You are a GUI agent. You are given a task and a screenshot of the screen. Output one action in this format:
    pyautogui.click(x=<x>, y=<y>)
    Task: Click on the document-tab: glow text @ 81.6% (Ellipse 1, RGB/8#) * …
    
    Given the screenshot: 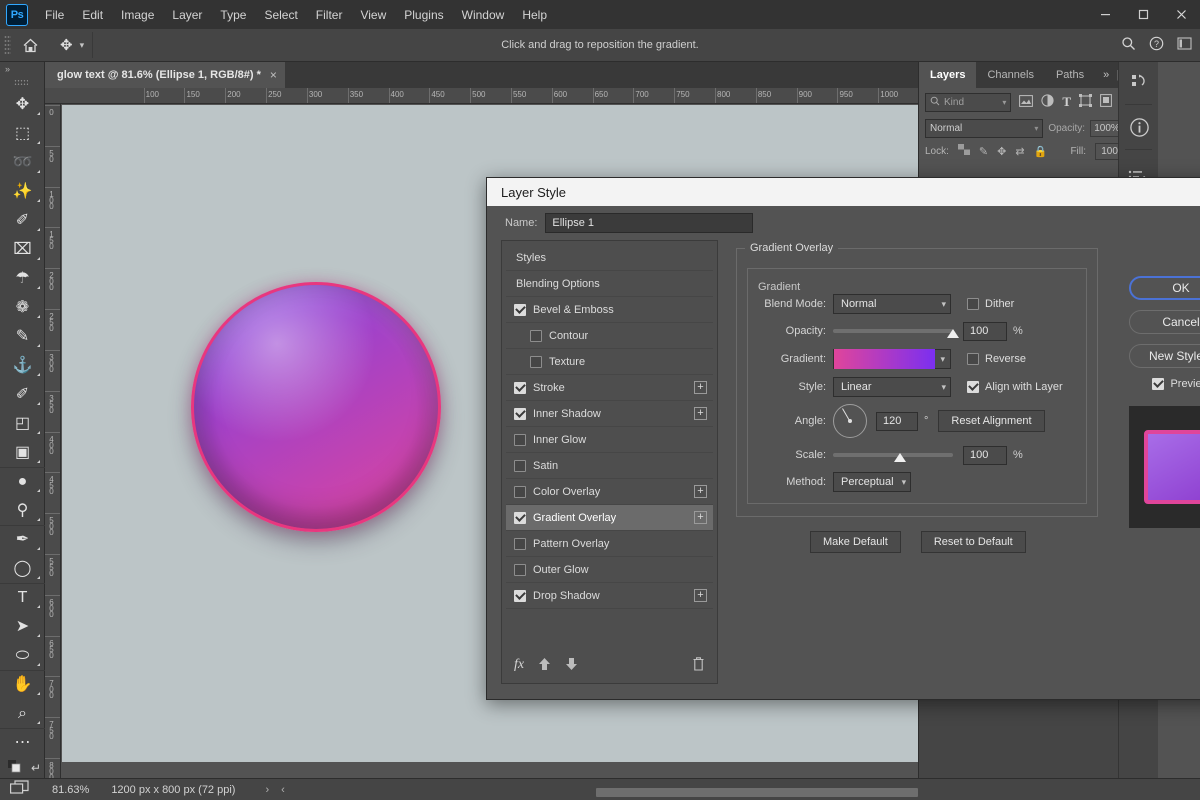 What is the action you would take?
    pyautogui.click(x=165, y=75)
    